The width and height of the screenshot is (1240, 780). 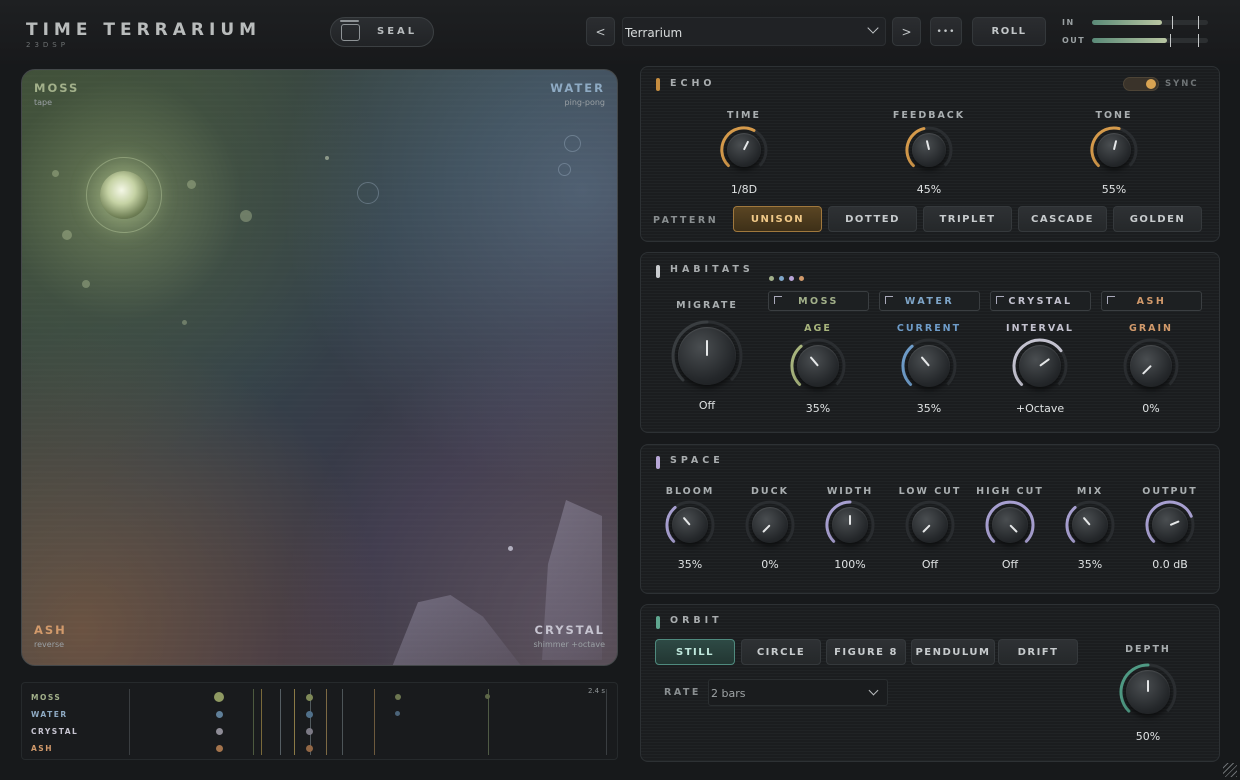 I want to click on echo-time-label: TIME, so click(x=744, y=115).